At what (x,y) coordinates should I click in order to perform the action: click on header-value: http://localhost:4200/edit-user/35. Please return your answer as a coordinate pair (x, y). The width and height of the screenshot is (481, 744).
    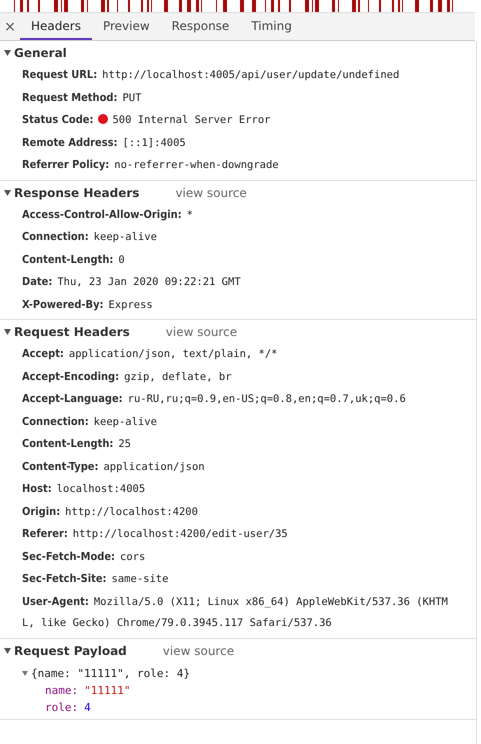
    Looking at the image, I should click on (180, 534).